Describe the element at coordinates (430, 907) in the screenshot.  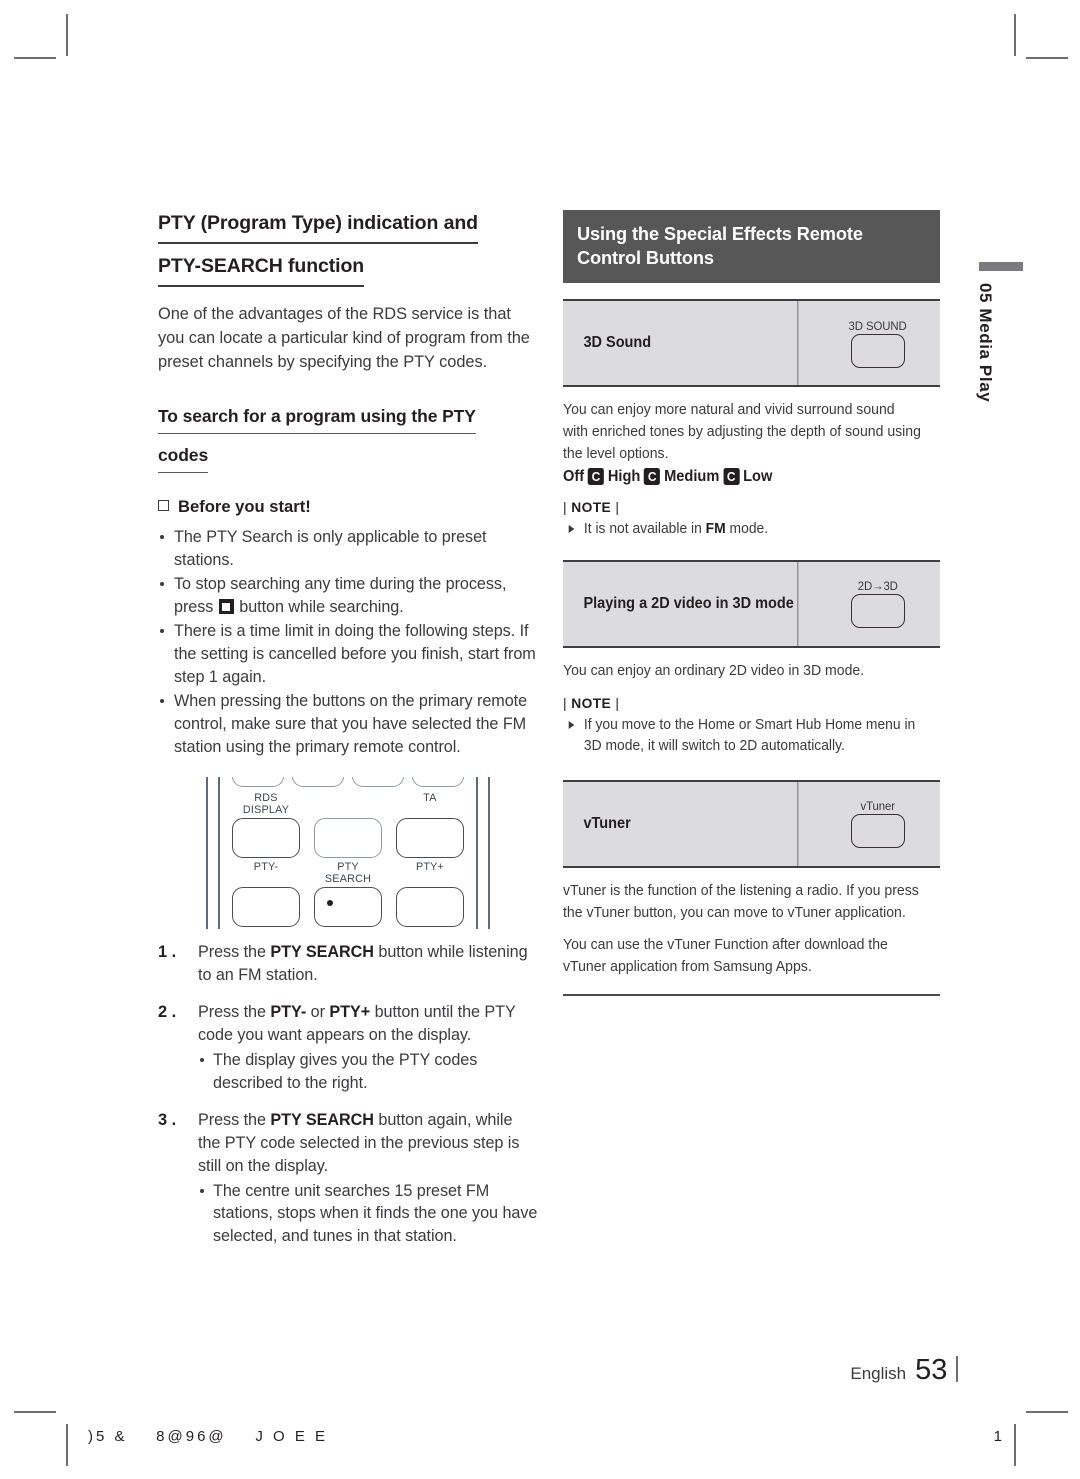
I see `remote-button-pty-plus` at that location.